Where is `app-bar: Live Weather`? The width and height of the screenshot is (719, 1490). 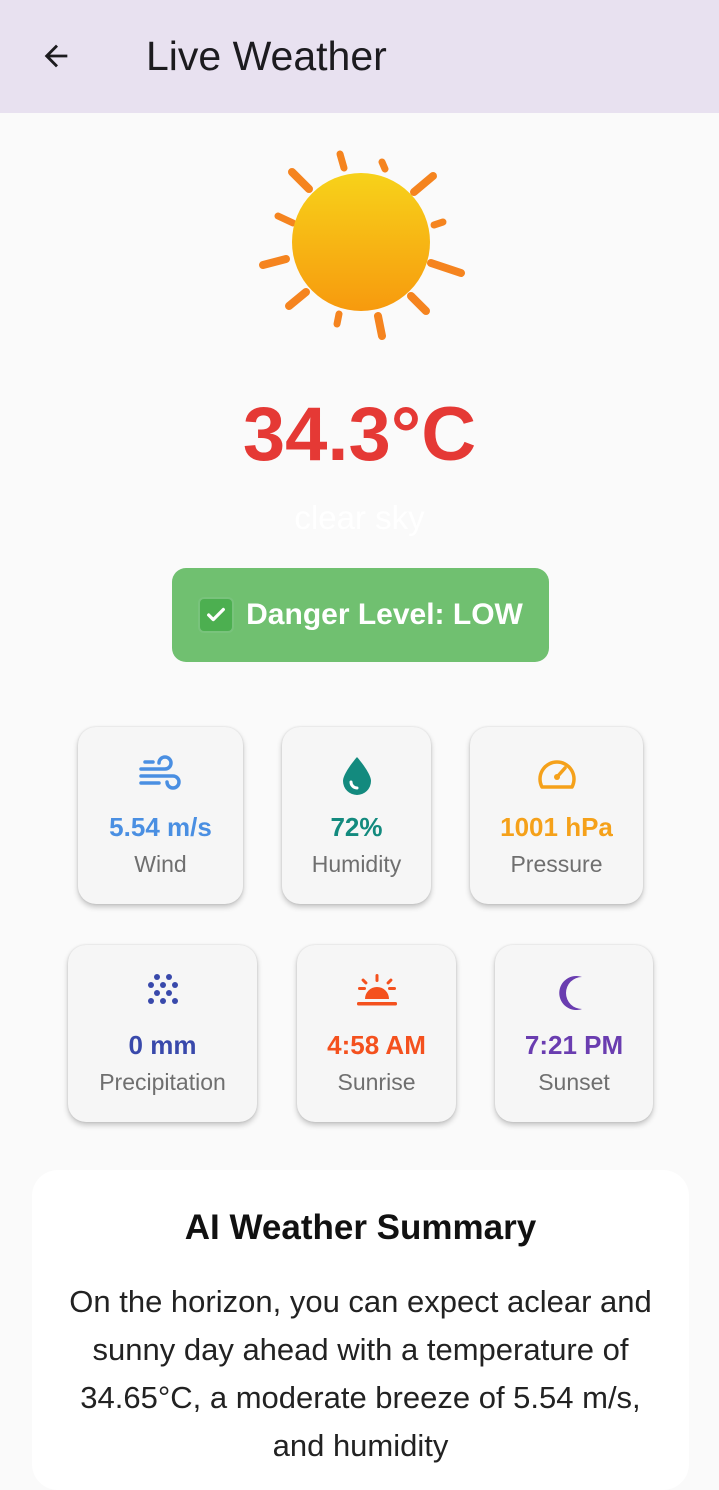
app-bar: Live Weather is located at coordinates (359, 56).